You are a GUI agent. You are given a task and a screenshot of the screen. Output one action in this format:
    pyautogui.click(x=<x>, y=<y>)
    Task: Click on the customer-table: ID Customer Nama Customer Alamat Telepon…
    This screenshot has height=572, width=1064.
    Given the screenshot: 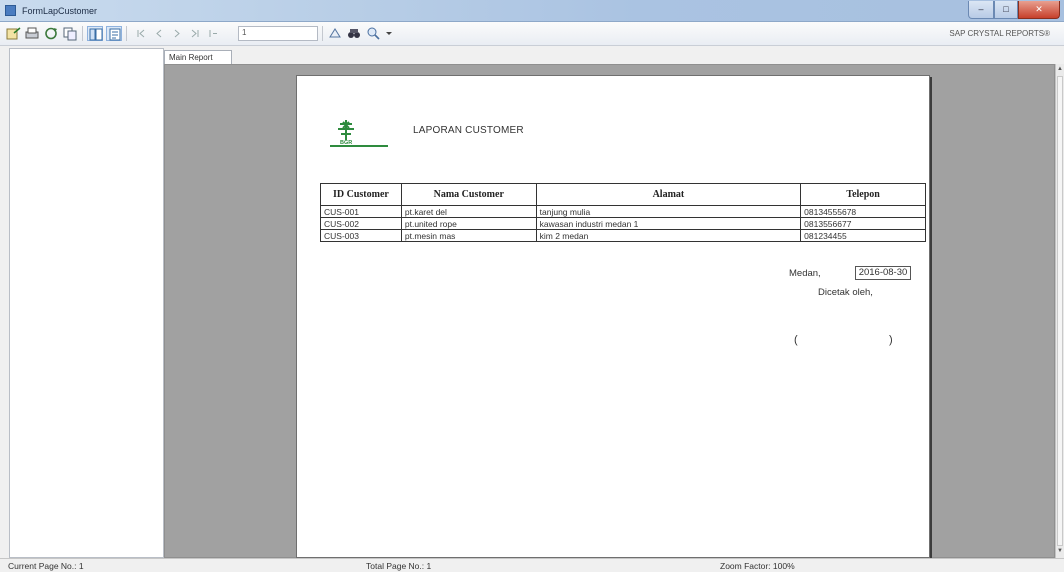 What is the action you would take?
    pyautogui.click(x=623, y=212)
    